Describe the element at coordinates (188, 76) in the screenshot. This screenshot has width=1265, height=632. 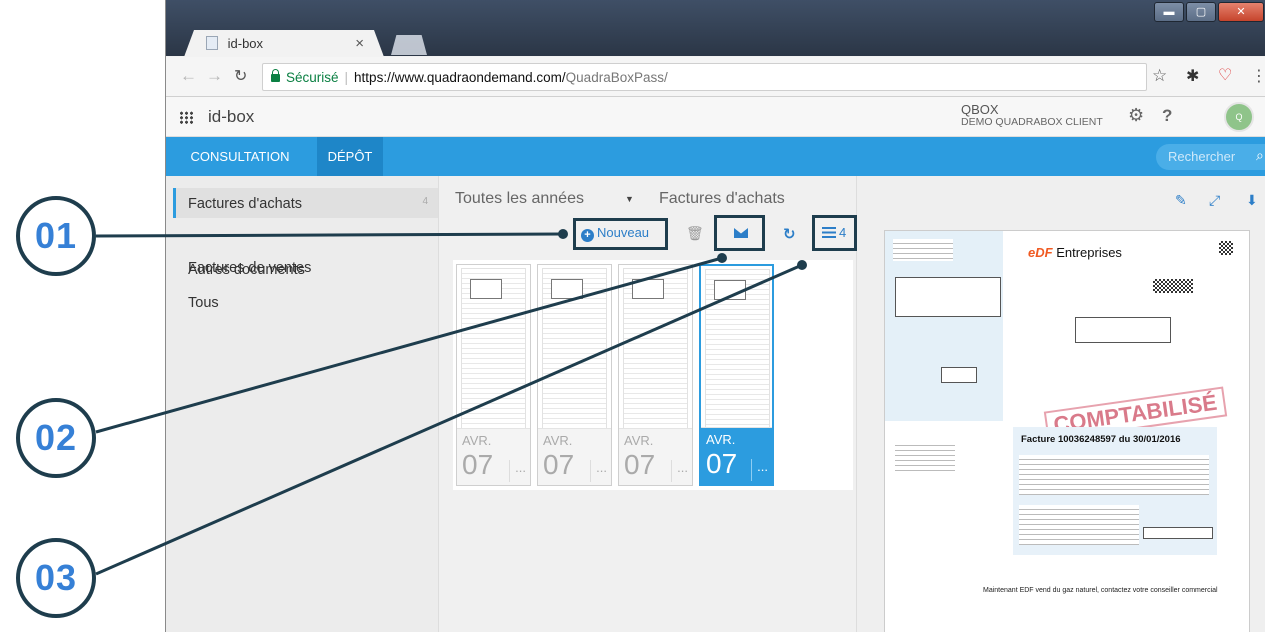
I see `back-arrow-icon: ←` at that location.